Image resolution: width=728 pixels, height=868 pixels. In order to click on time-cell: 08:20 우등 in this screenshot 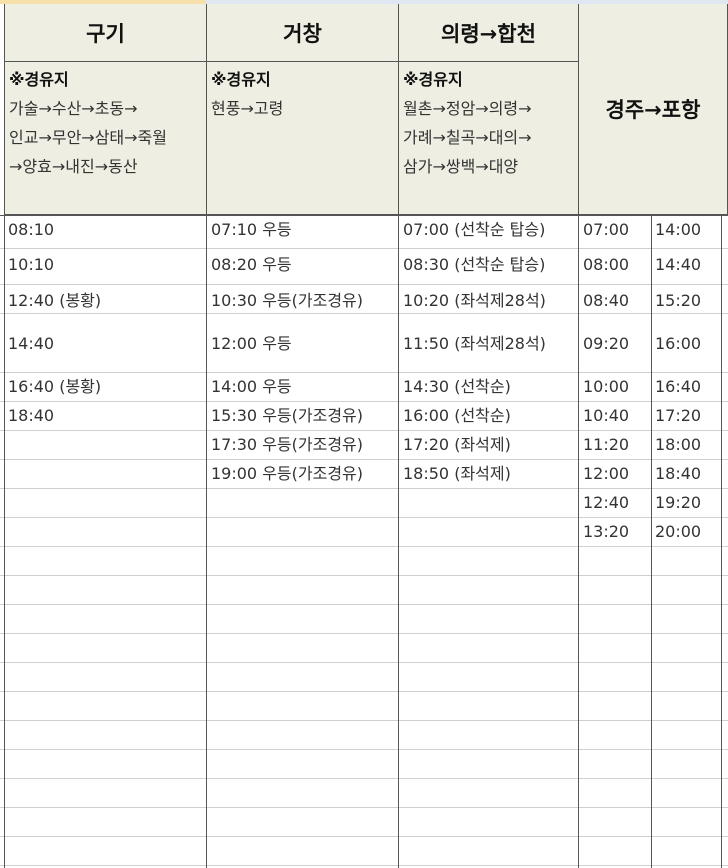, I will do `click(251, 265)`.